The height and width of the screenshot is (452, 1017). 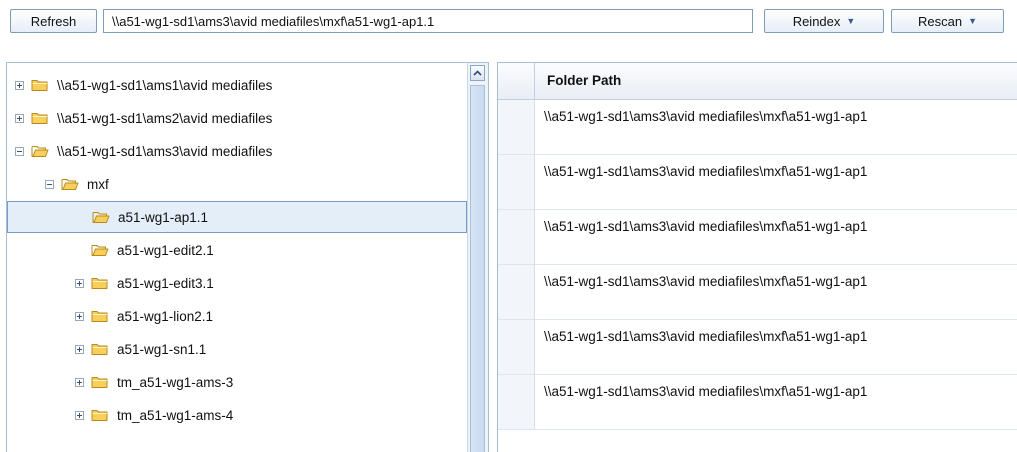 I want to click on tree-item-label: \\a51-wg1-sd1\ams3\avid mediafiles, so click(x=165, y=151).